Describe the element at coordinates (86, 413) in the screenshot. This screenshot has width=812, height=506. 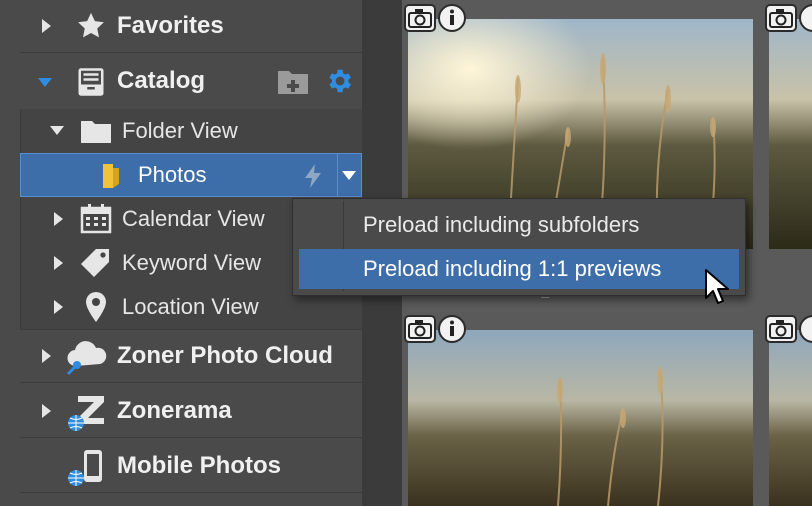
I see `zonerama-icon` at that location.